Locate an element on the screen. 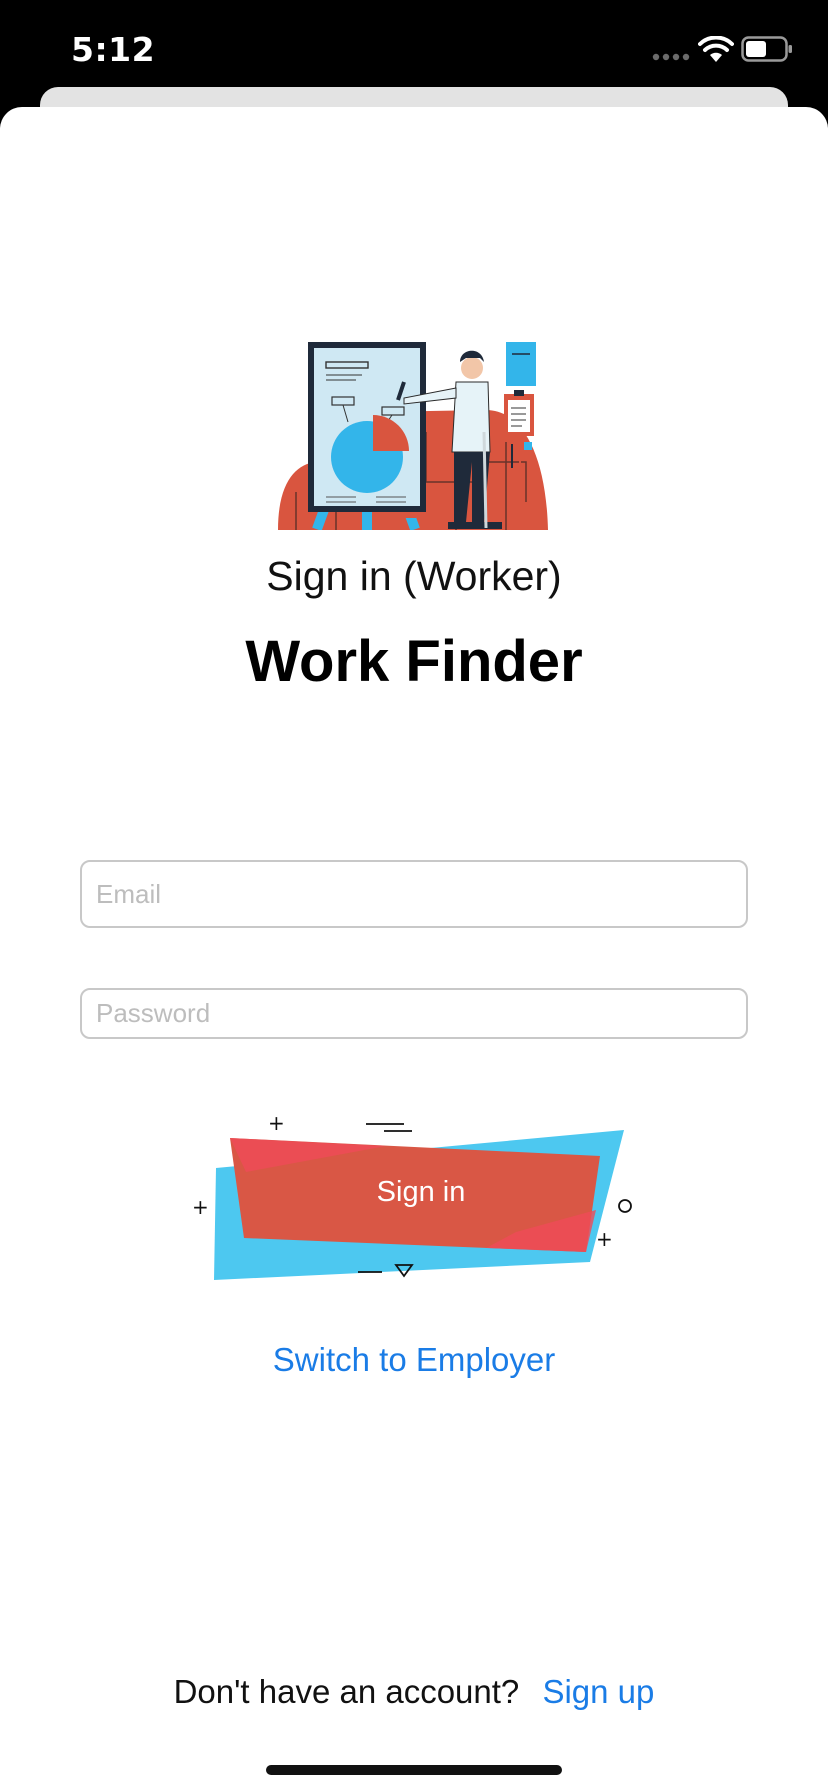 This screenshot has height=1792, width=828. status-time: 5:12 is located at coordinates (113, 49).